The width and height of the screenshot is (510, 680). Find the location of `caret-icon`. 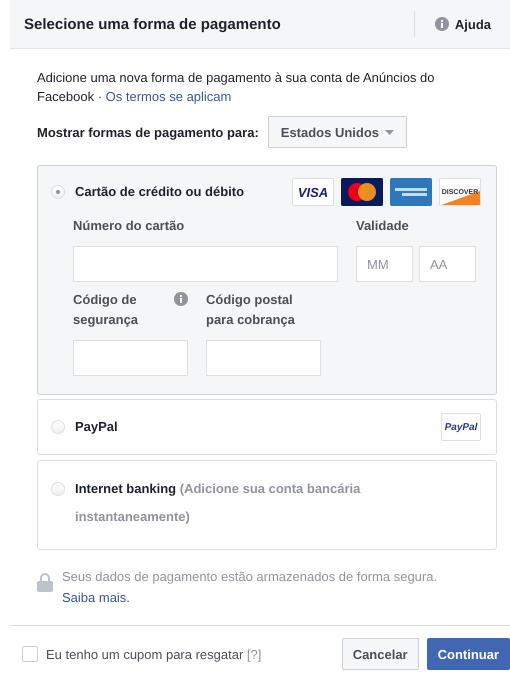

caret-icon is located at coordinates (389, 132).